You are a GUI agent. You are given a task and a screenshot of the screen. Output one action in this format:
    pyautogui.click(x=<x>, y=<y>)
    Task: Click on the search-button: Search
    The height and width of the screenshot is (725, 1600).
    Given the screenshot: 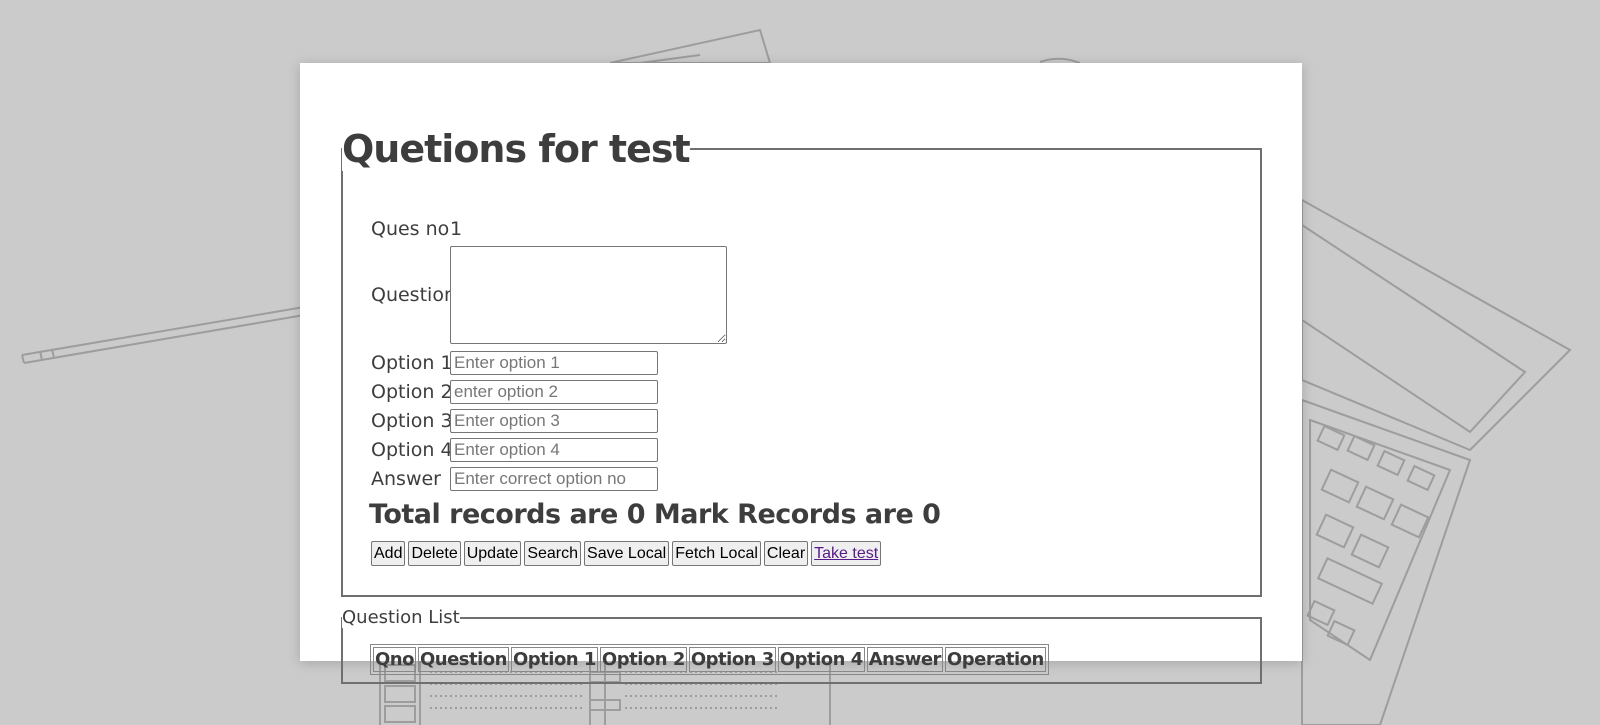 What is the action you would take?
    pyautogui.click(x=553, y=553)
    